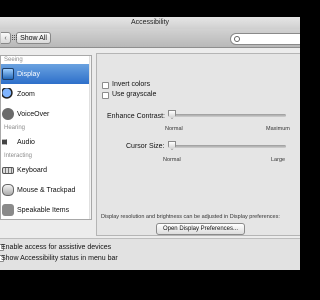  Describe the element at coordinates (32, 170) in the screenshot. I see `sidebar-item-label: Keyboard` at that location.